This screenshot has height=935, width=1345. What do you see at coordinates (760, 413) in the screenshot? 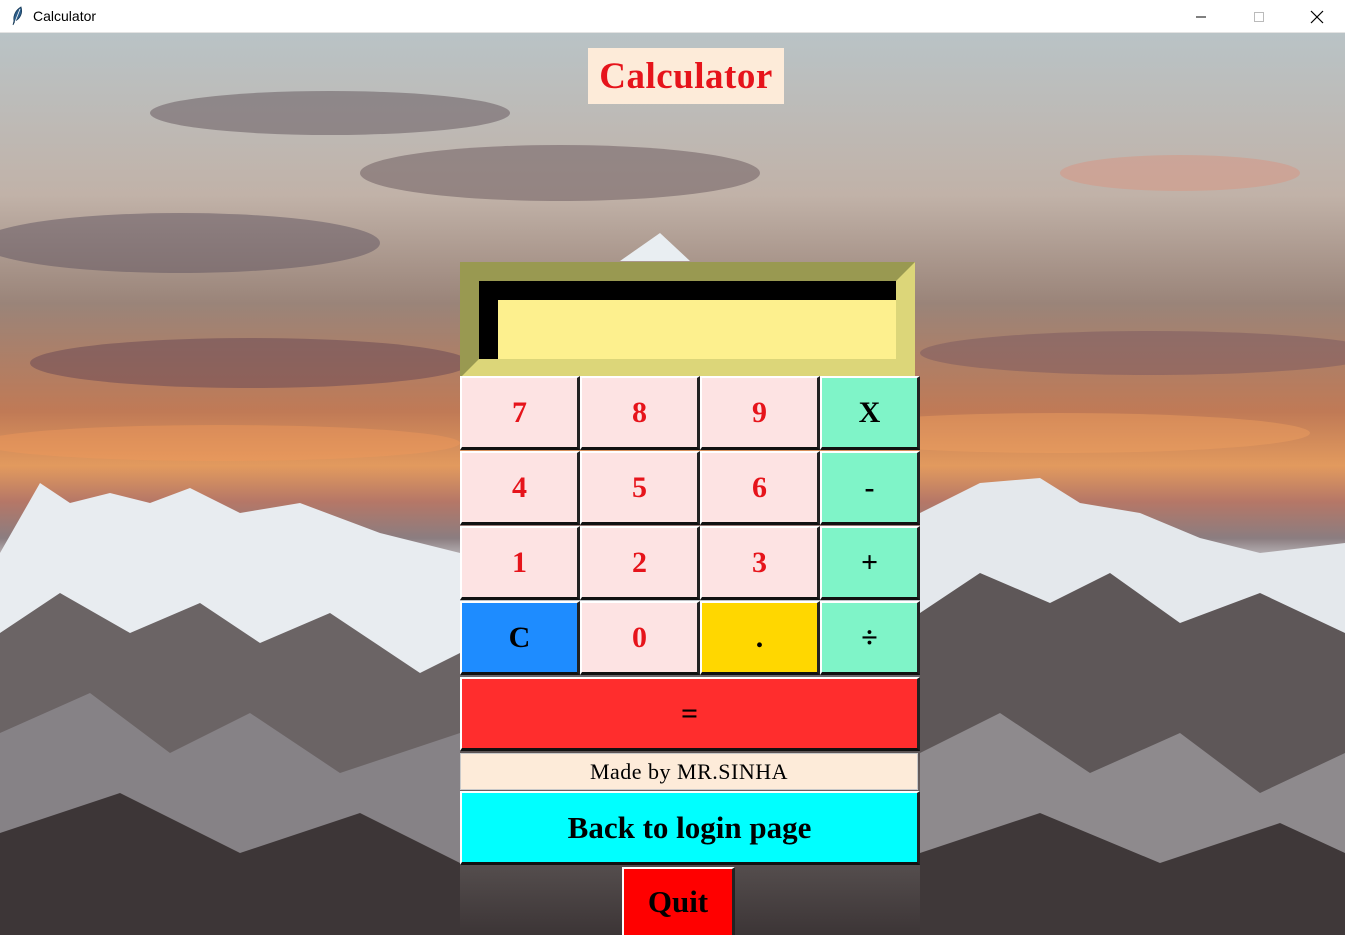
I see `key-9: 9` at bounding box center [760, 413].